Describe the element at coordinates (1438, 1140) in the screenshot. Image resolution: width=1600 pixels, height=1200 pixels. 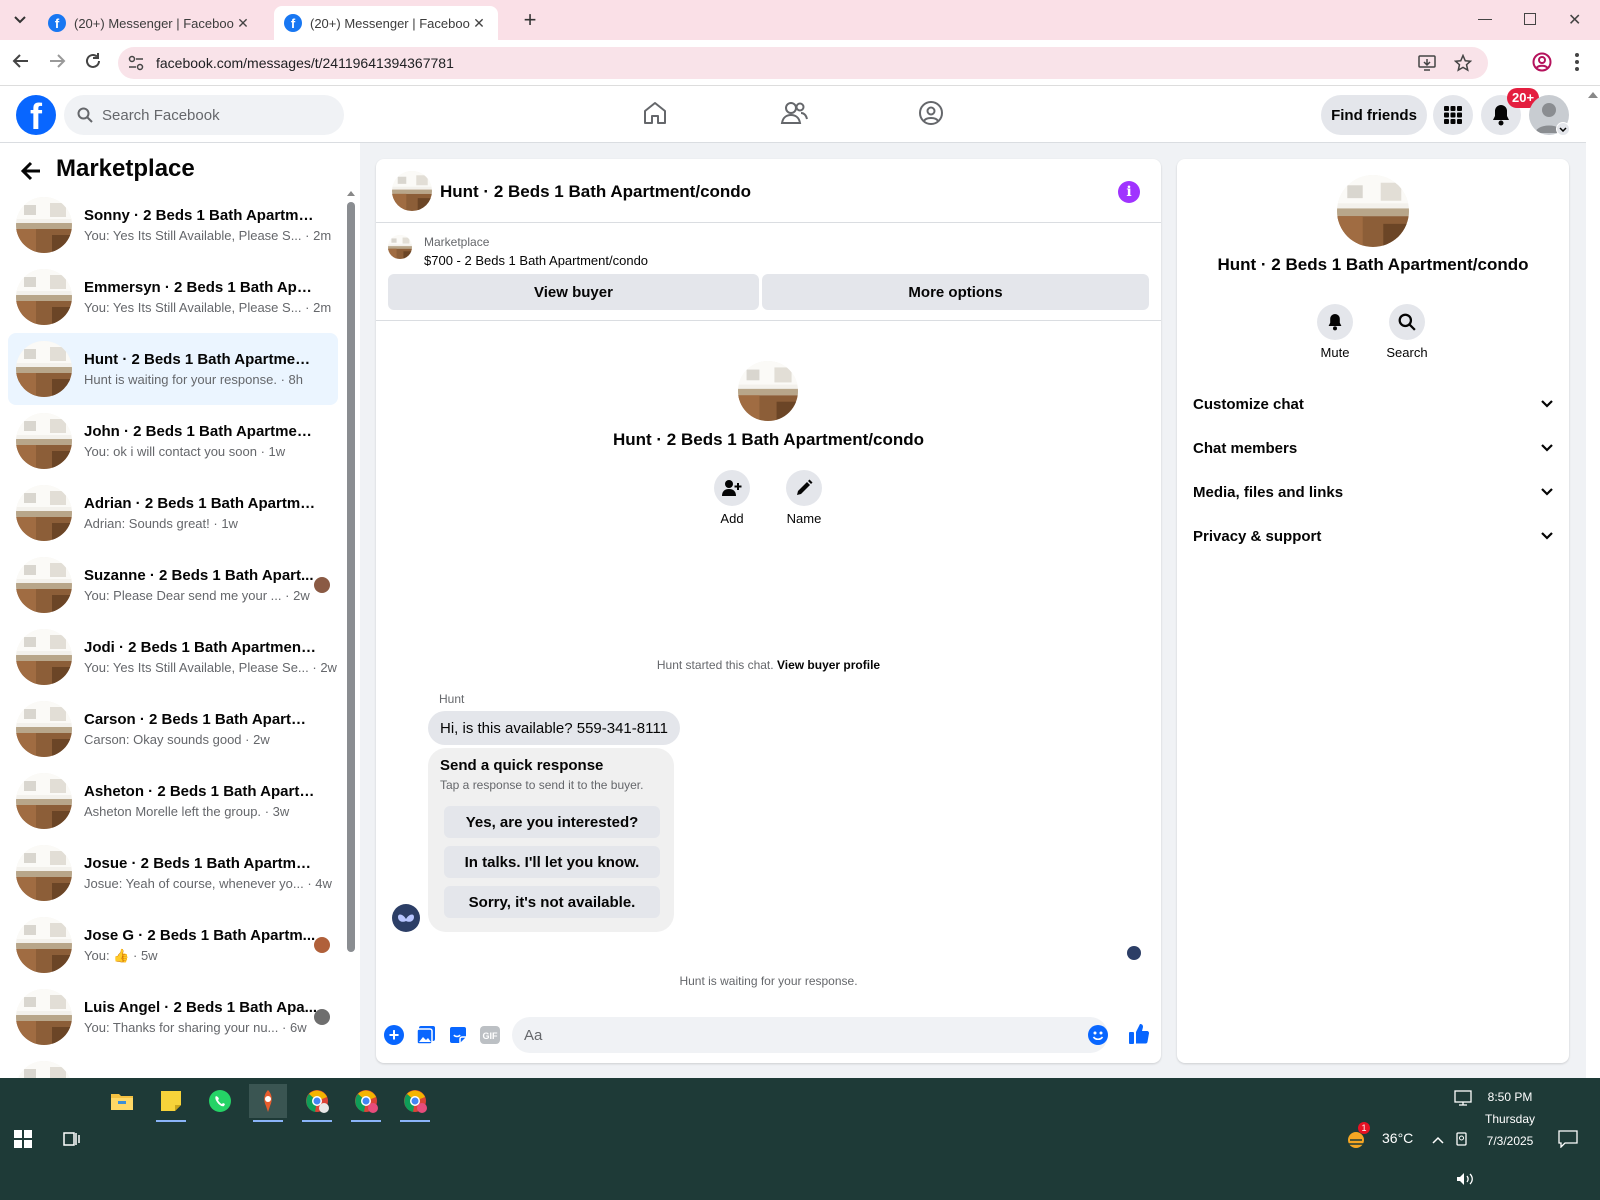
I see `show-hidden-icons-icon` at that location.